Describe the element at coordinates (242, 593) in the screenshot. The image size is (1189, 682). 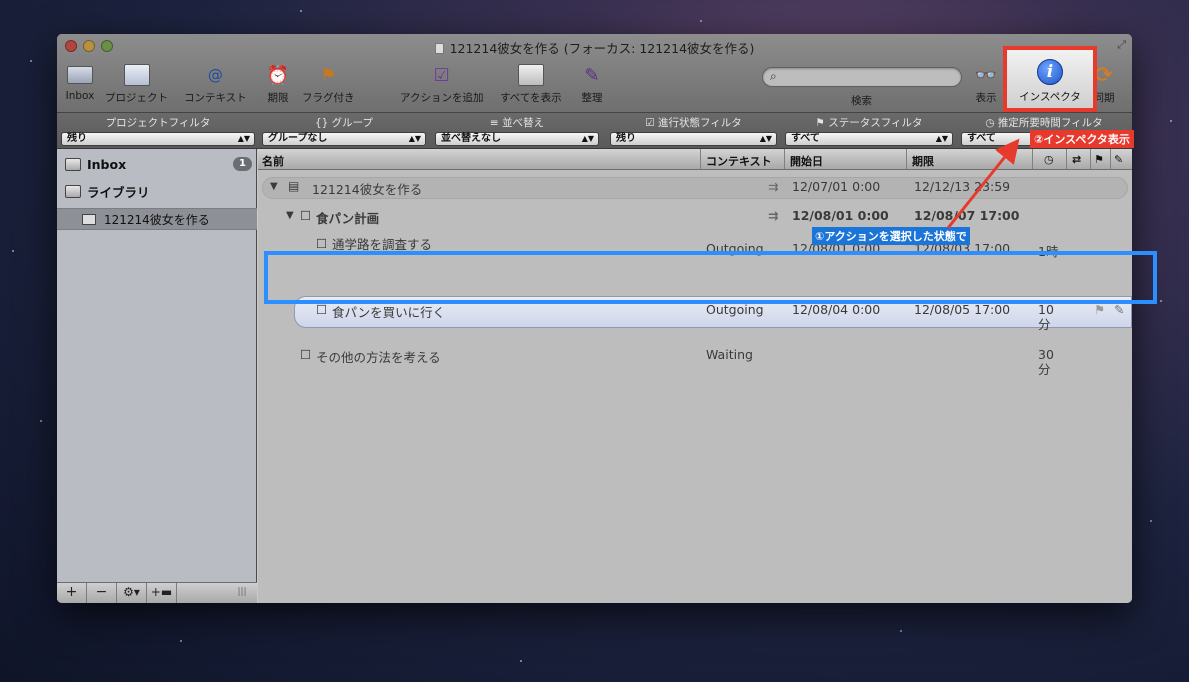
I see `resize-grip-icon: |||` at that location.